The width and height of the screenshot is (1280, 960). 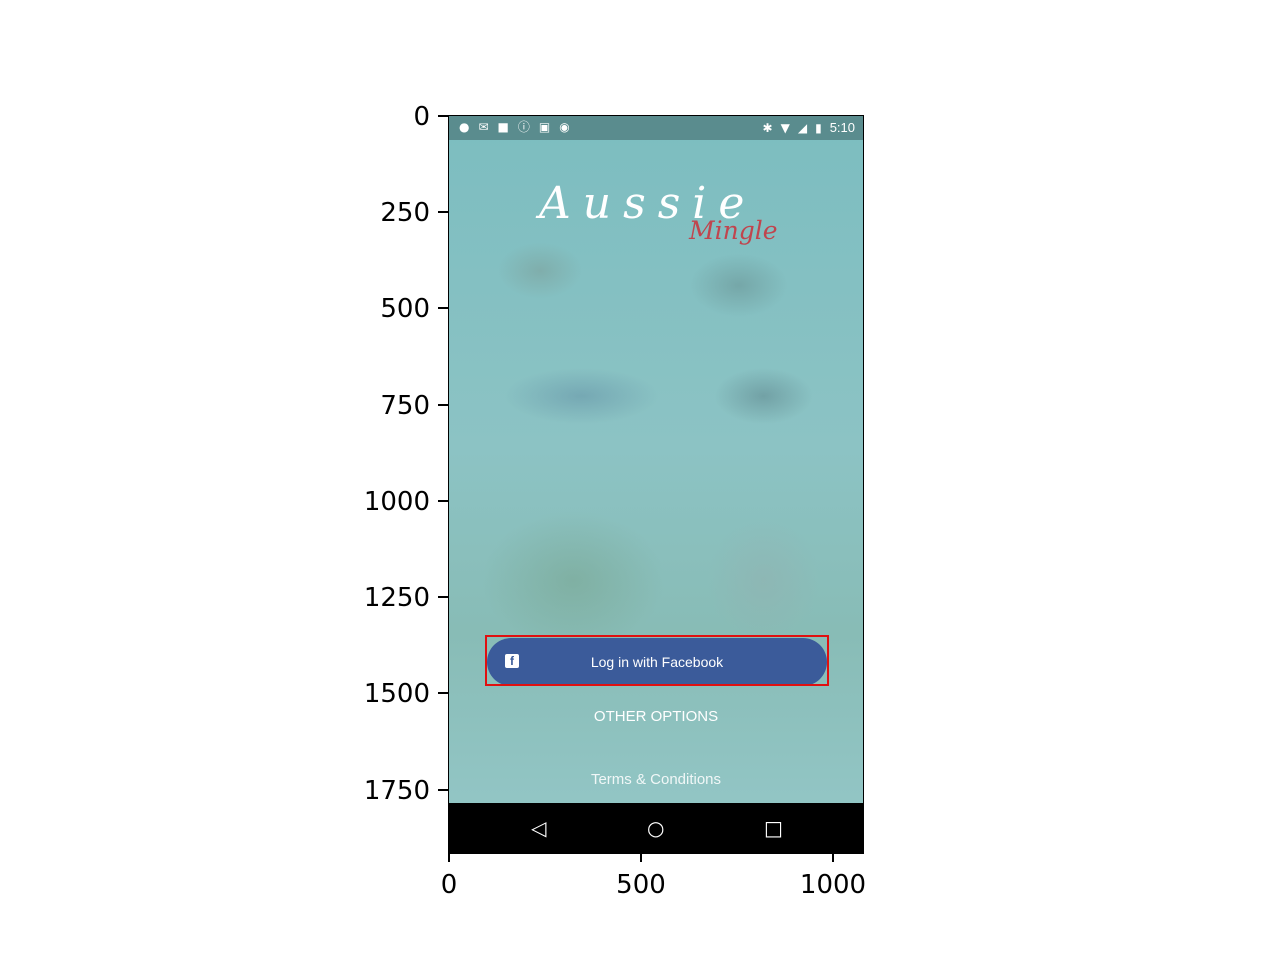 I want to click on x-tick-label: 1000, so click(x=833, y=885).